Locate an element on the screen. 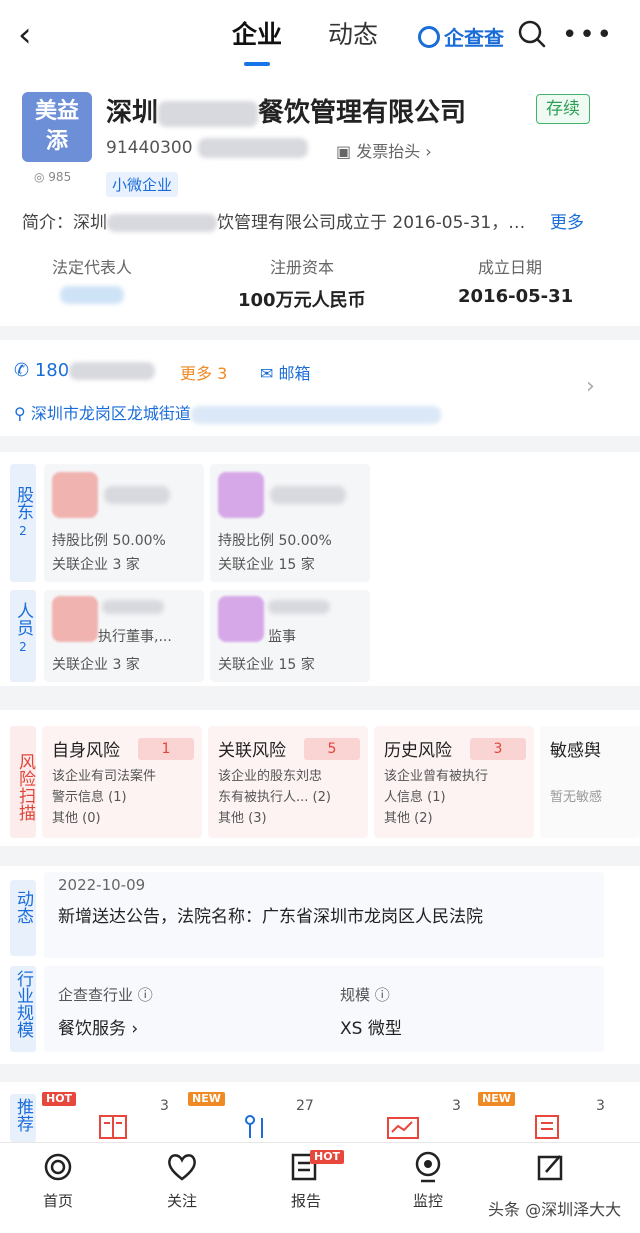 The height and width of the screenshot is (1233, 640). risk-title: 敏感舆 is located at coordinates (575, 751).